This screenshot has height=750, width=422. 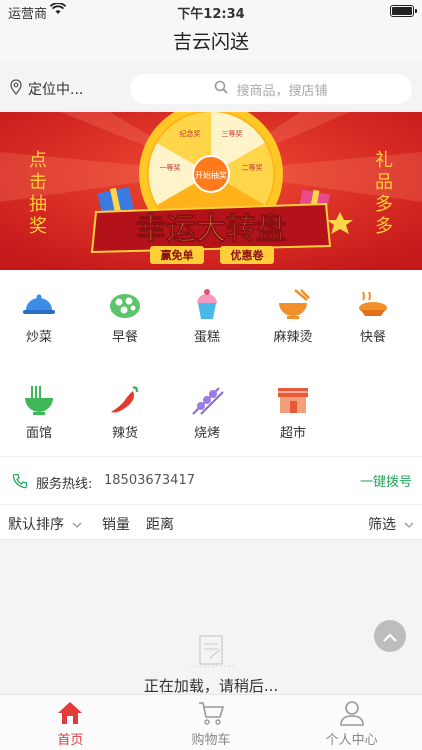 I want to click on hotline-title: 服务热线:, so click(x=64, y=484).